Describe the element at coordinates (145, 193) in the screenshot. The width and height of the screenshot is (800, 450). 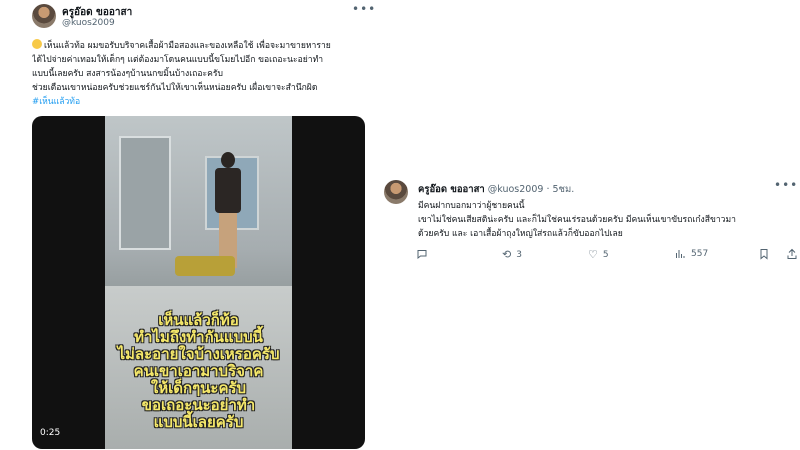
I see `glass-door` at that location.